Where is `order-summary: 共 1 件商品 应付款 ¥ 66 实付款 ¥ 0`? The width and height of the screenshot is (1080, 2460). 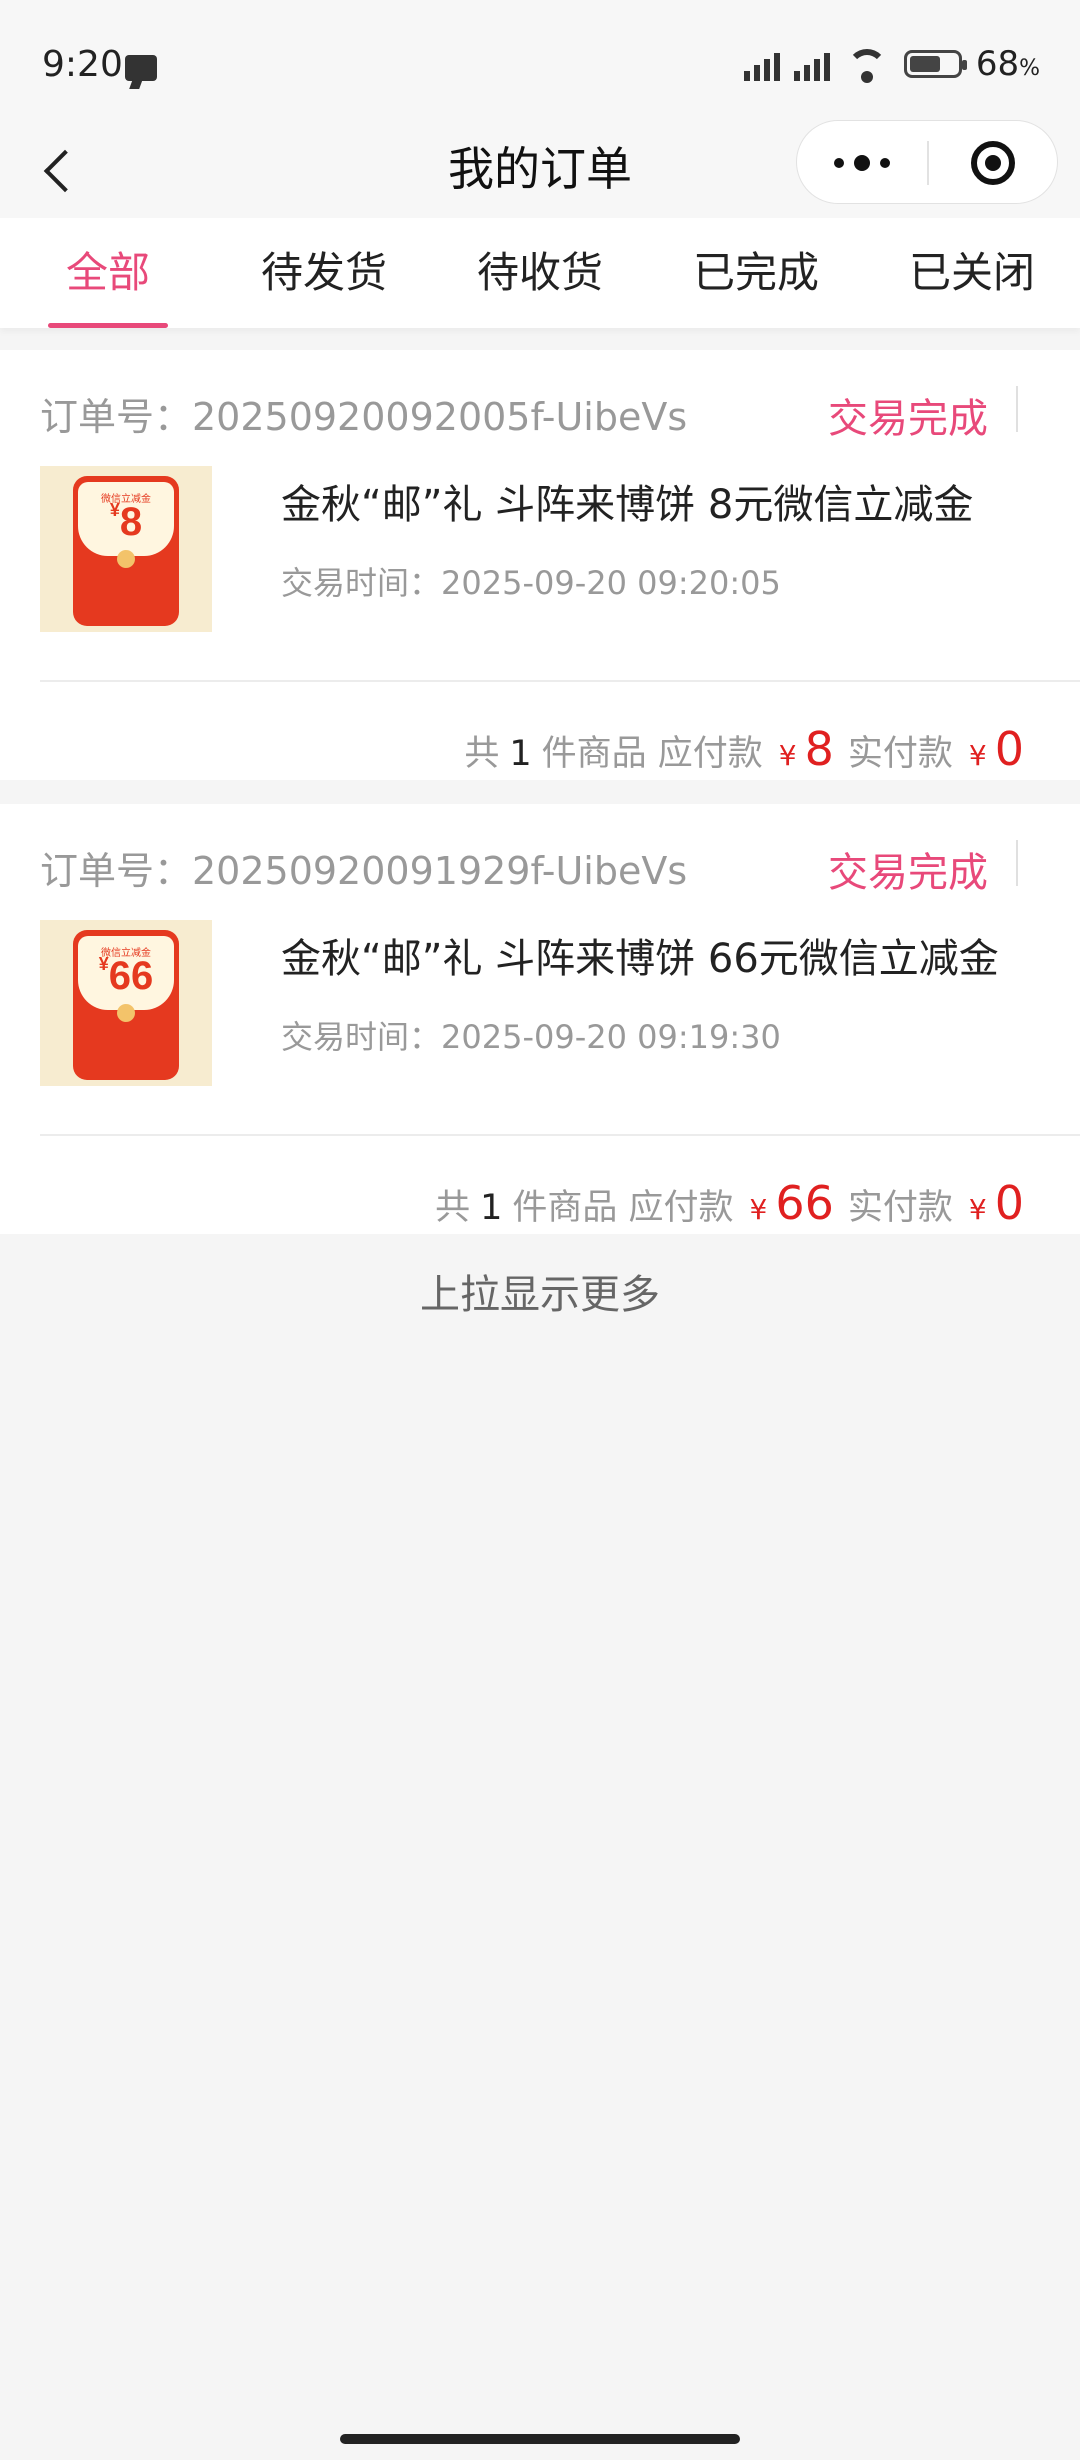 order-summary: 共 1 件商品 应付款 ¥ 66 实付款 ¥ 0 is located at coordinates (729, 1203).